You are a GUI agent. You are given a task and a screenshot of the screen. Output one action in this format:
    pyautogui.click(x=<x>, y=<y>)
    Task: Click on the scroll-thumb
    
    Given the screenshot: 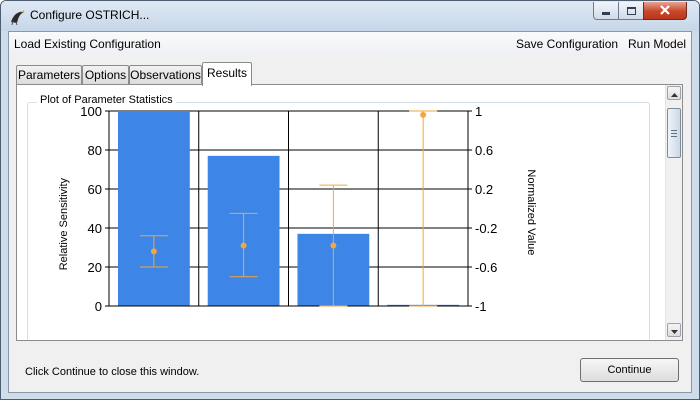 What is the action you would take?
    pyautogui.click(x=674, y=133)
    